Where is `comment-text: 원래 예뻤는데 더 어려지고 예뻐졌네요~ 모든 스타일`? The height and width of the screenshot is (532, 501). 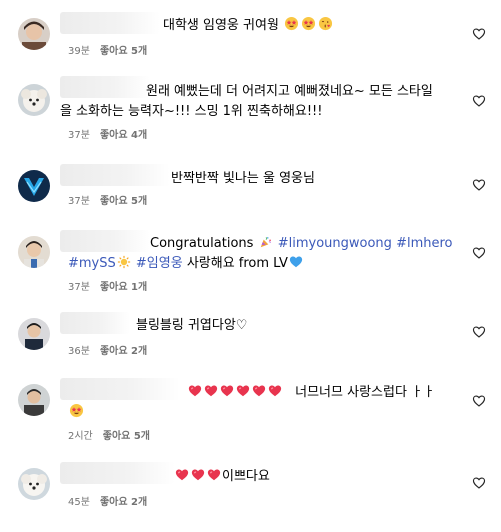 comment-text: 원래 예뻤는데 더 어려지고 예뻐졌네요~ 모든 스타일 is located at coordinates (305, 92).